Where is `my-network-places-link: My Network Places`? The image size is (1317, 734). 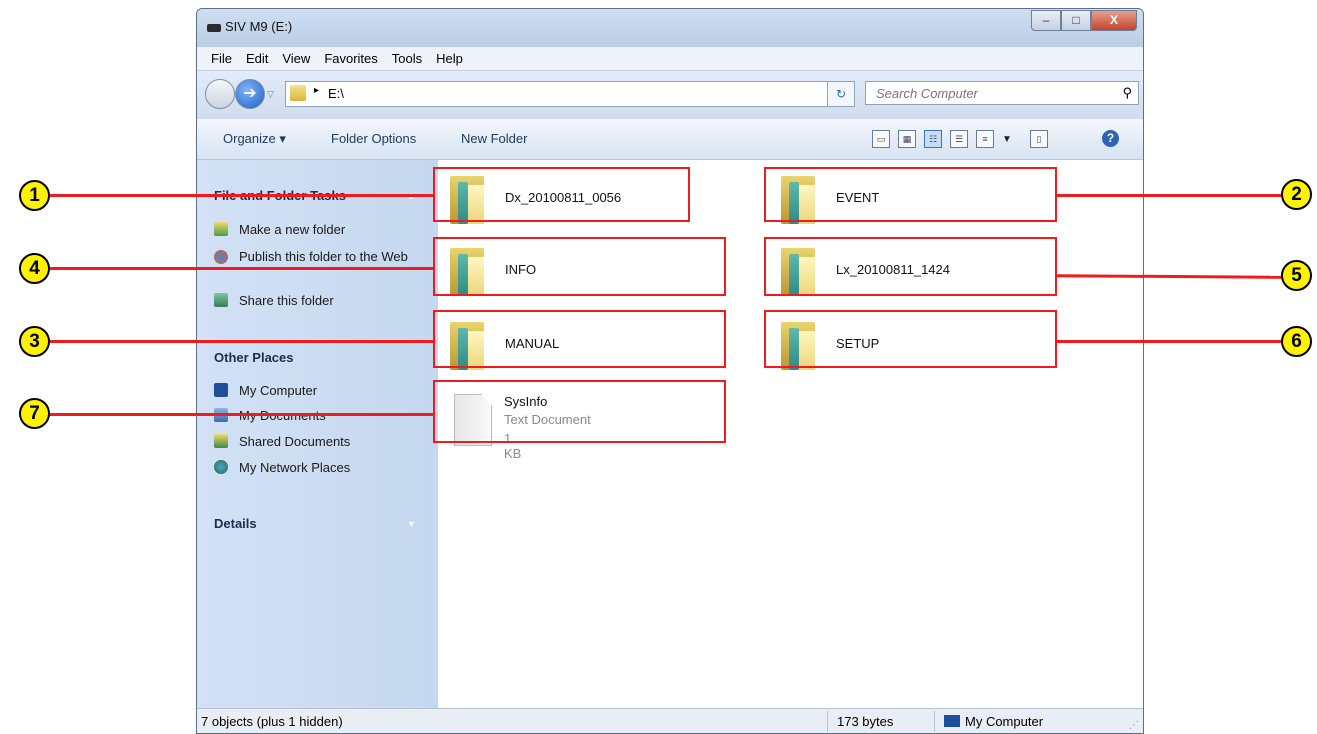
my-network-places-link: My Network Places is located at coordinates (282, 467).